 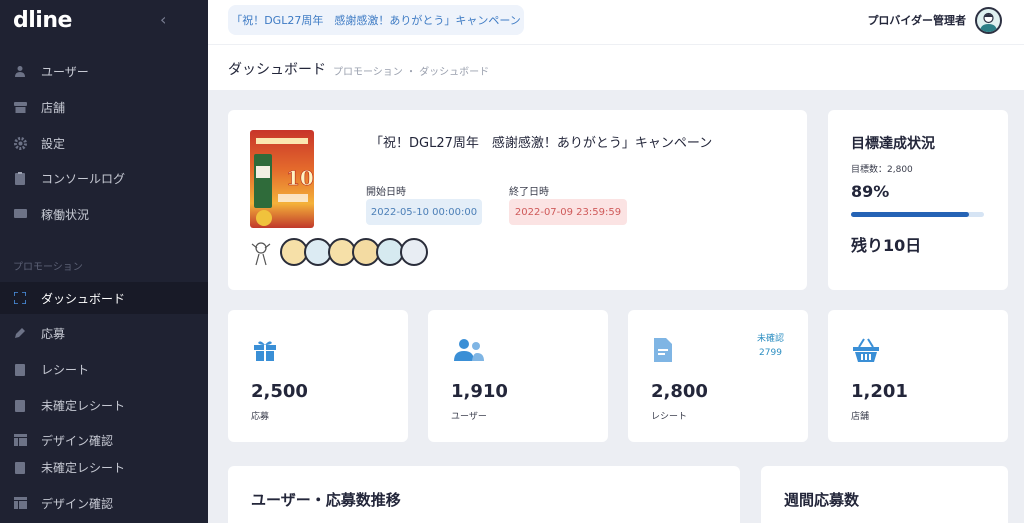 What do you see at coordinates (42, 20) in the screenshot?
I see `app-logo: dline` at bounding box center [42, 20].